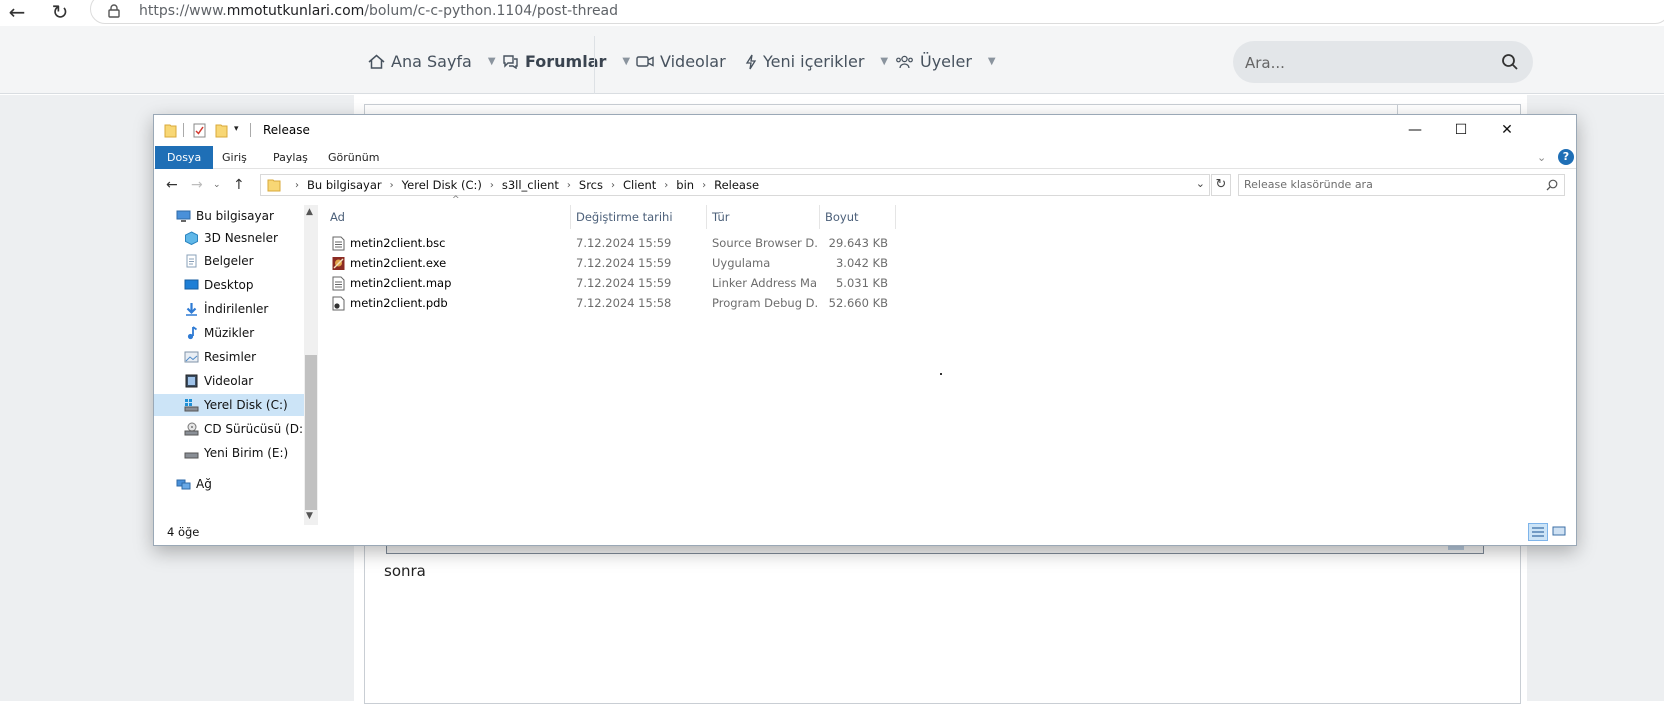 Image resolution: width=1664 pixels, height=704 pixels. I want to click on breadcrumb-item: Bu bilgisayar, so click(344, 185).